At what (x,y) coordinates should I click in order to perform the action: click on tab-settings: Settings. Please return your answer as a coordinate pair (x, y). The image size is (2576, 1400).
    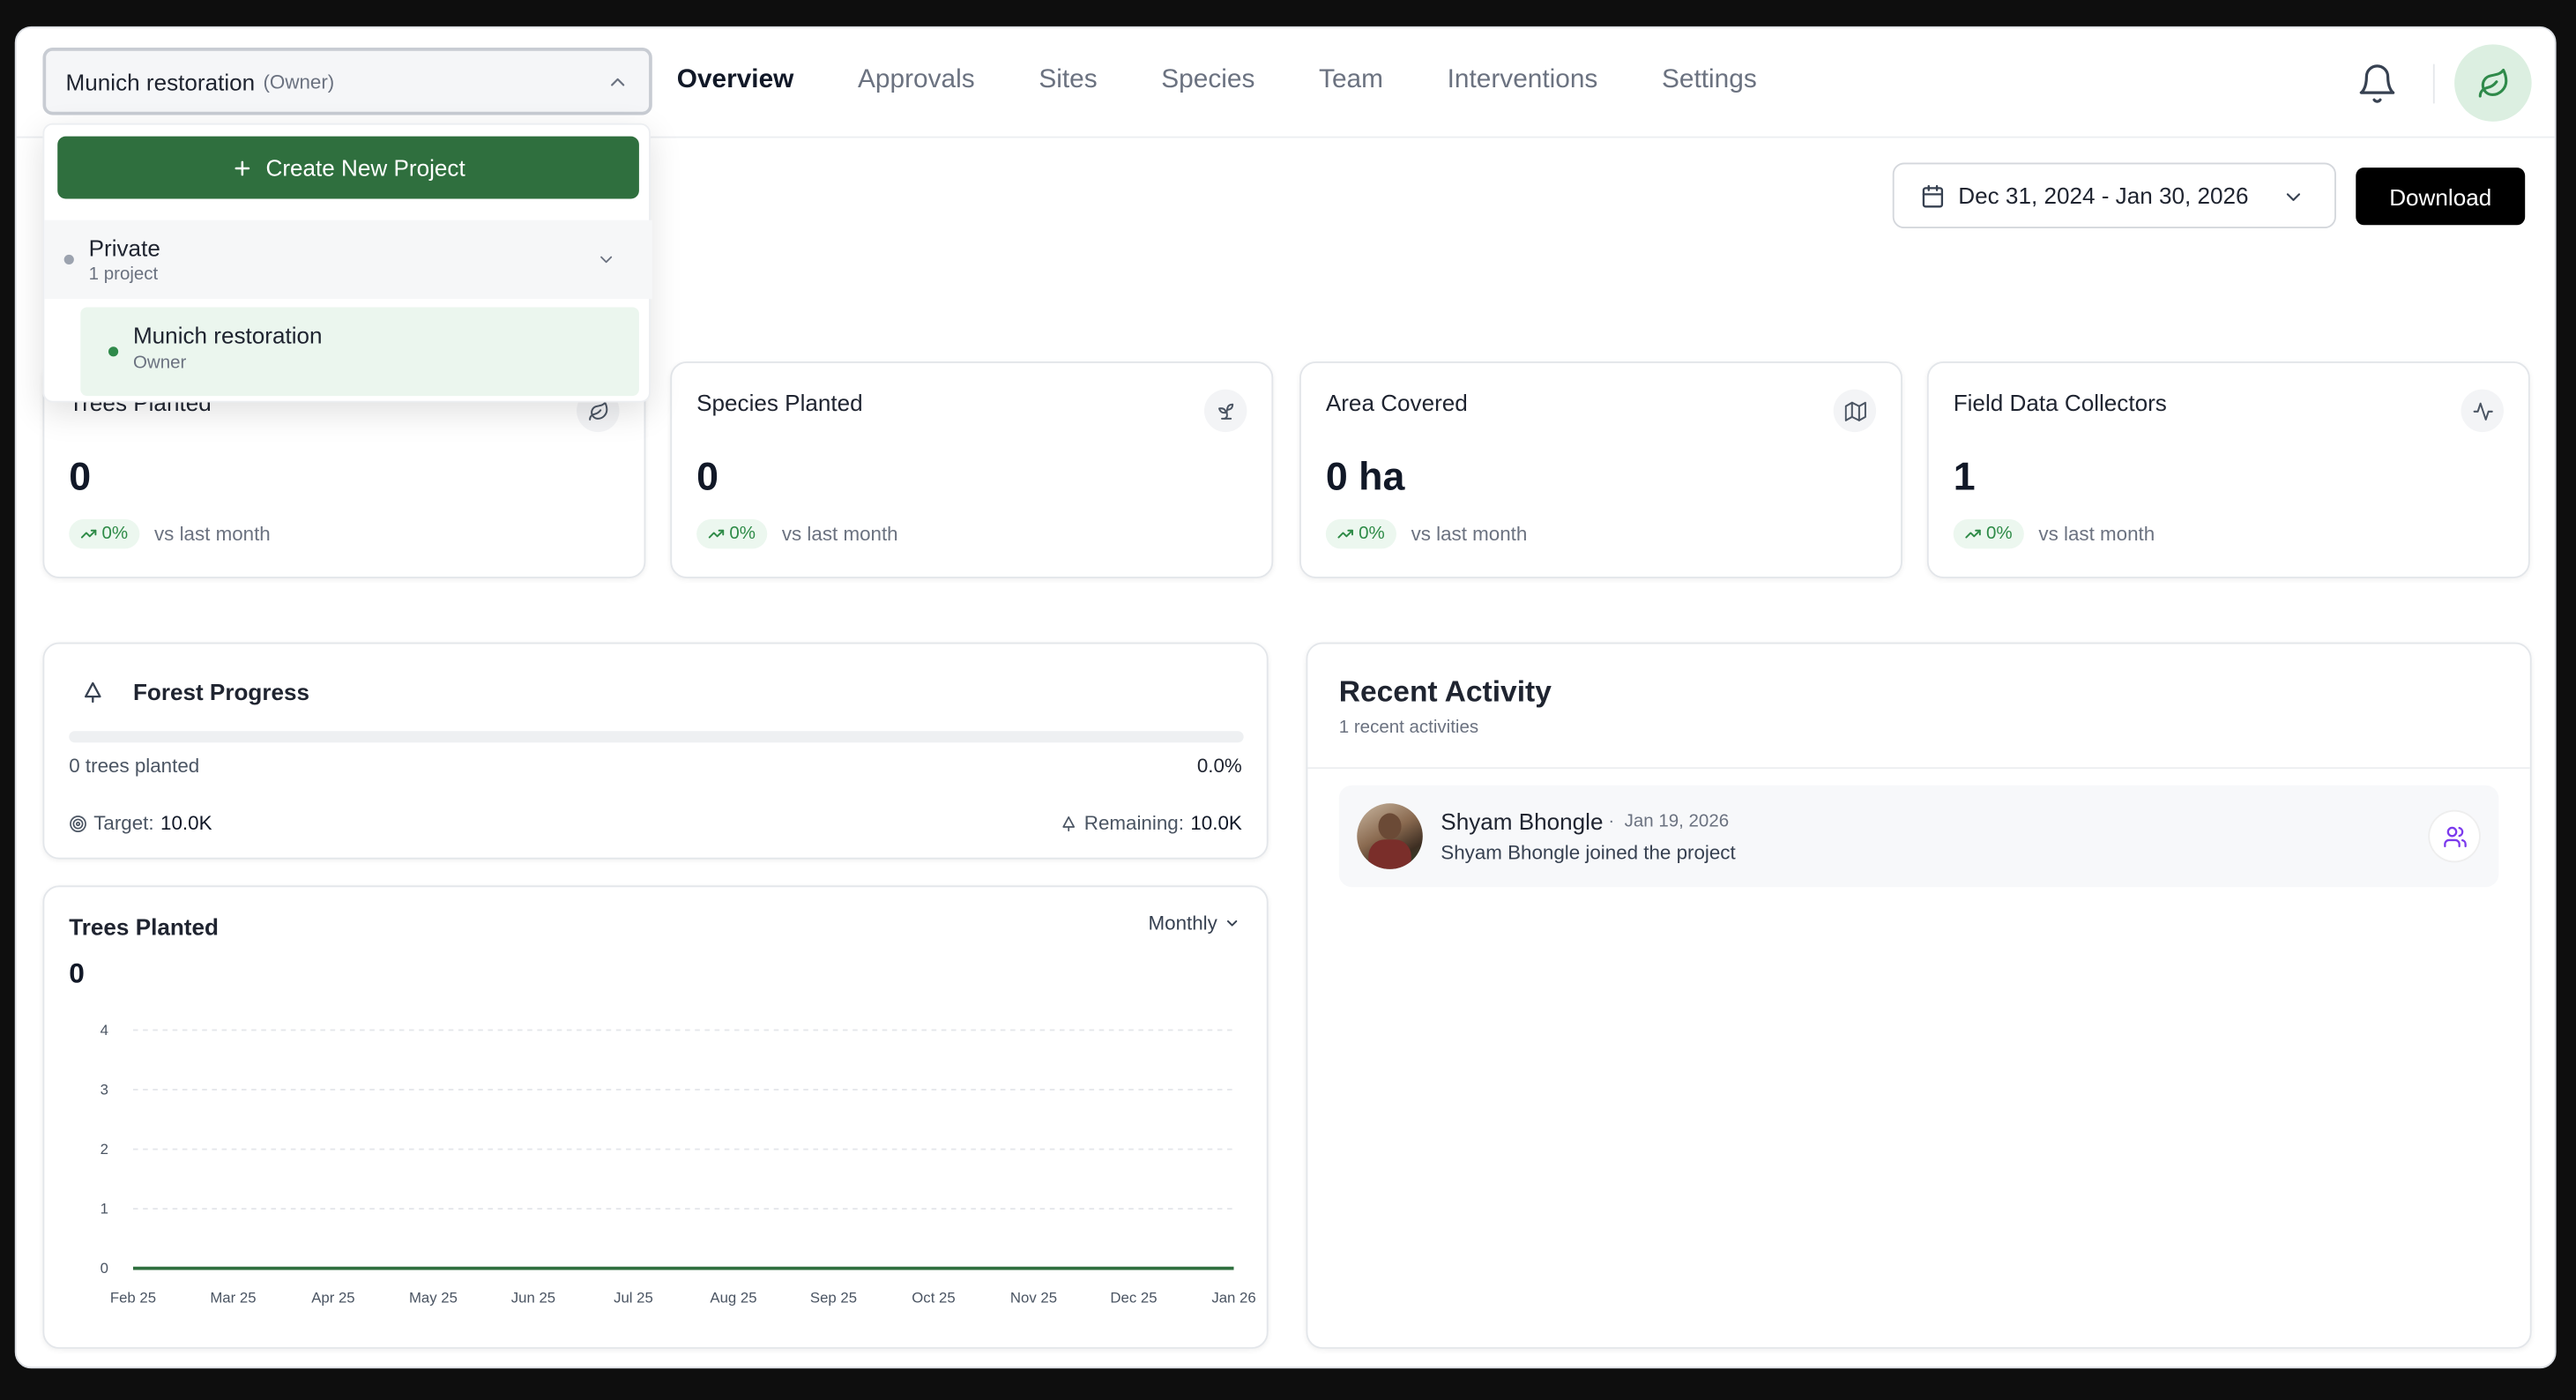
    Looking at the image, I should click on (1709, 81).